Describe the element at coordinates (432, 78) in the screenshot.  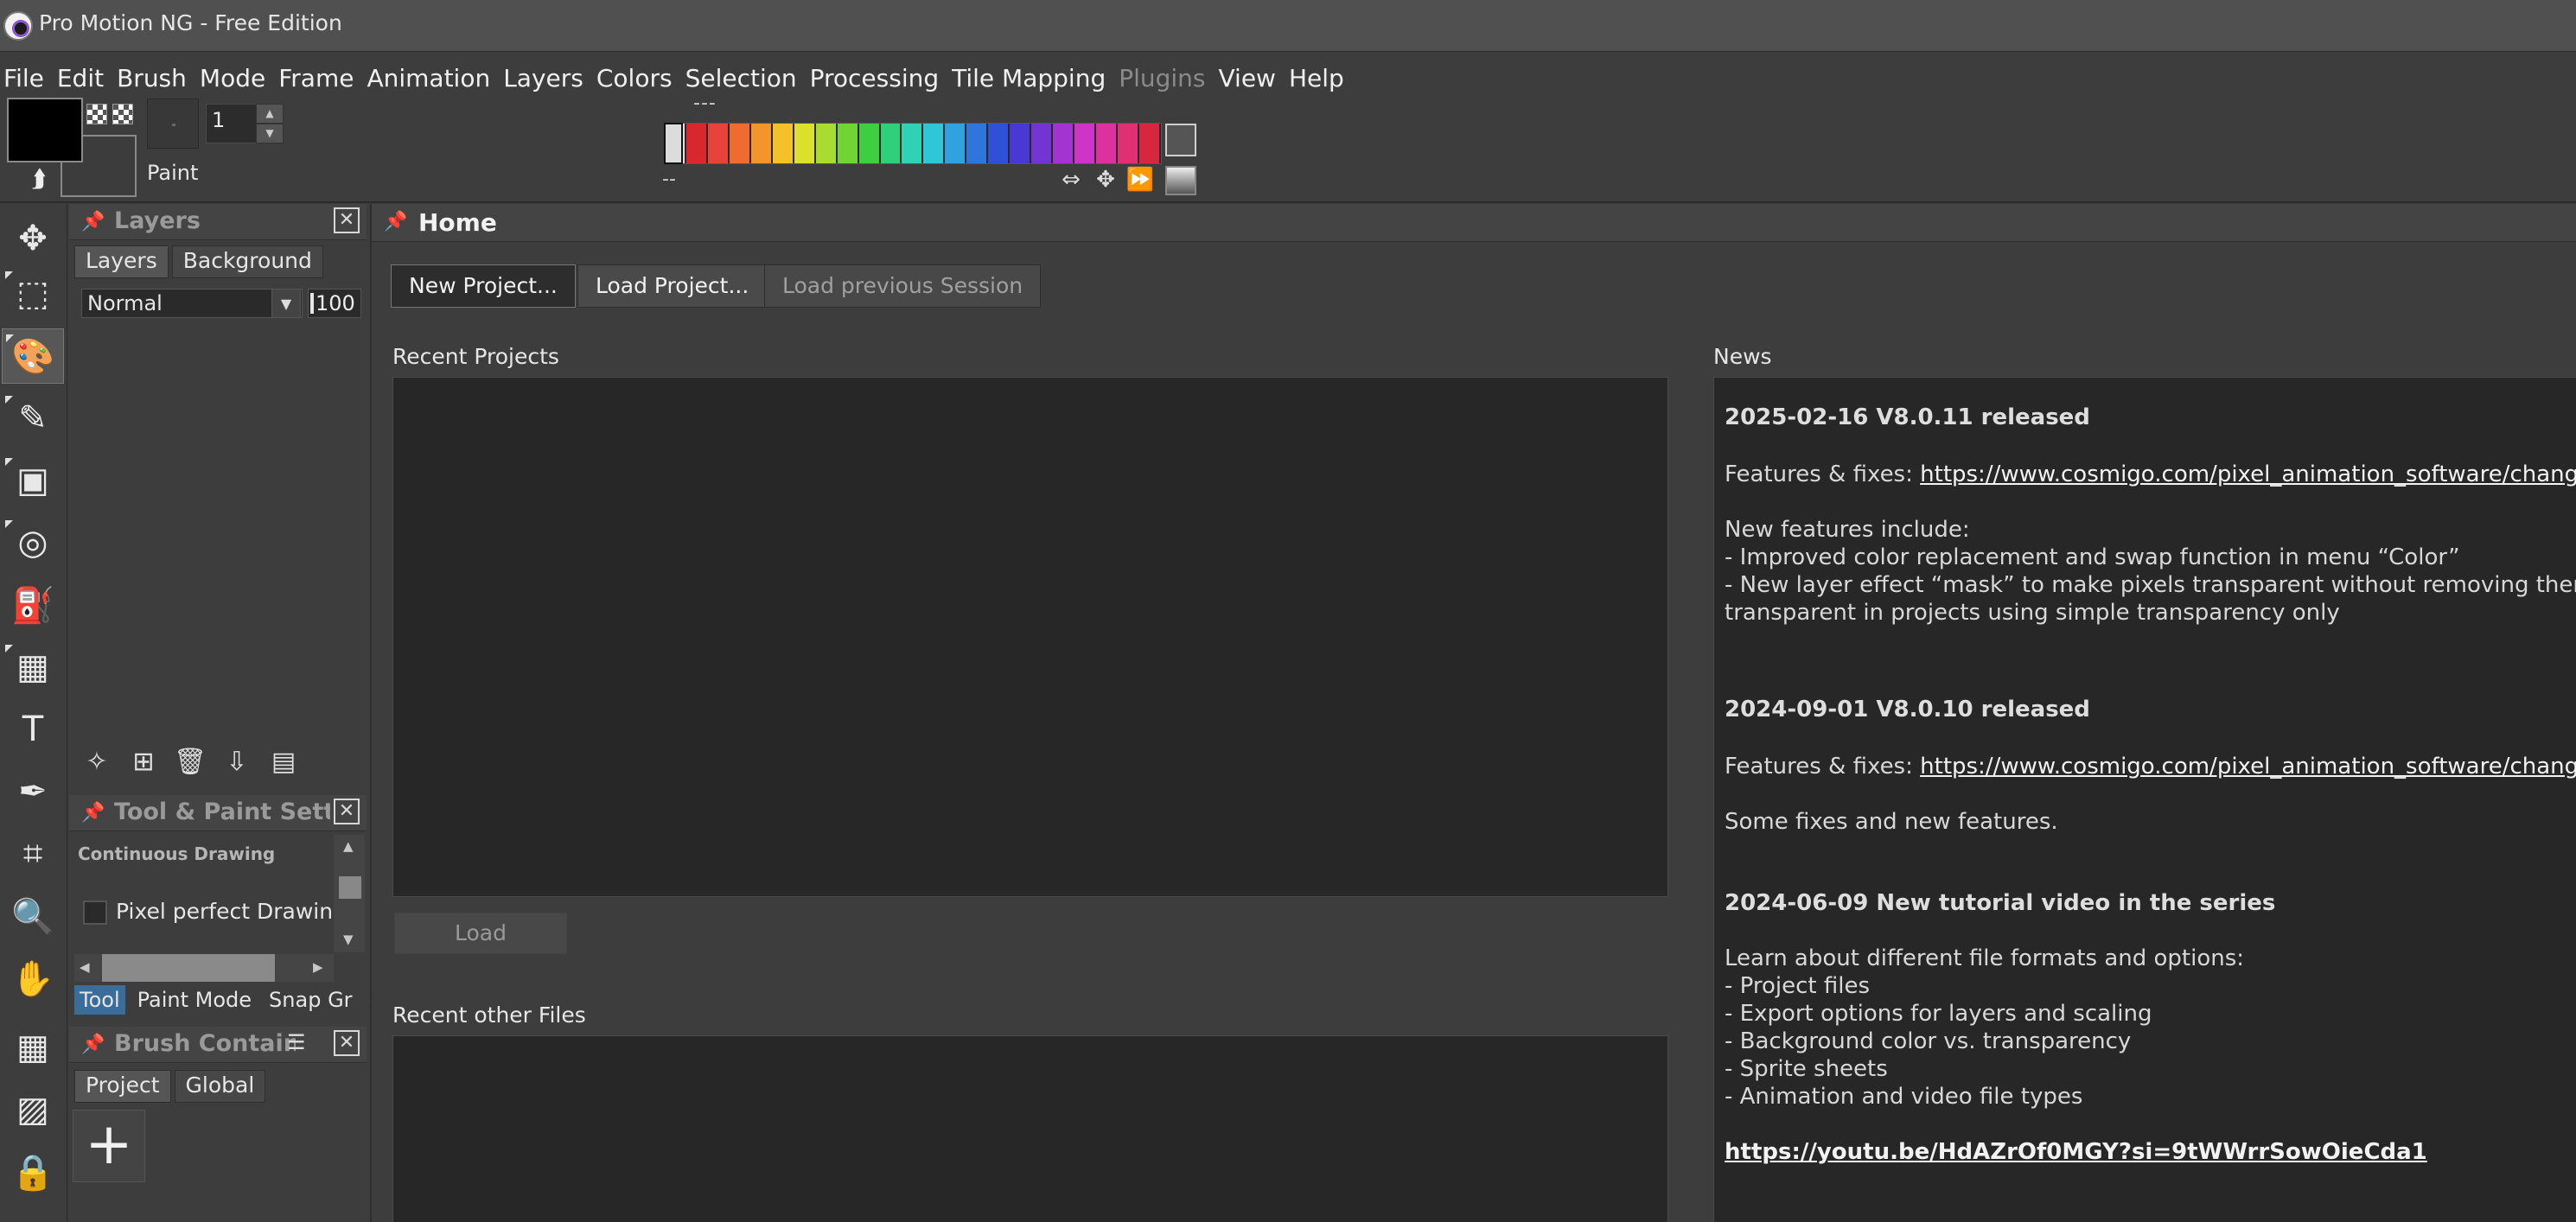
I see `menu-animation: Animation` at that location.